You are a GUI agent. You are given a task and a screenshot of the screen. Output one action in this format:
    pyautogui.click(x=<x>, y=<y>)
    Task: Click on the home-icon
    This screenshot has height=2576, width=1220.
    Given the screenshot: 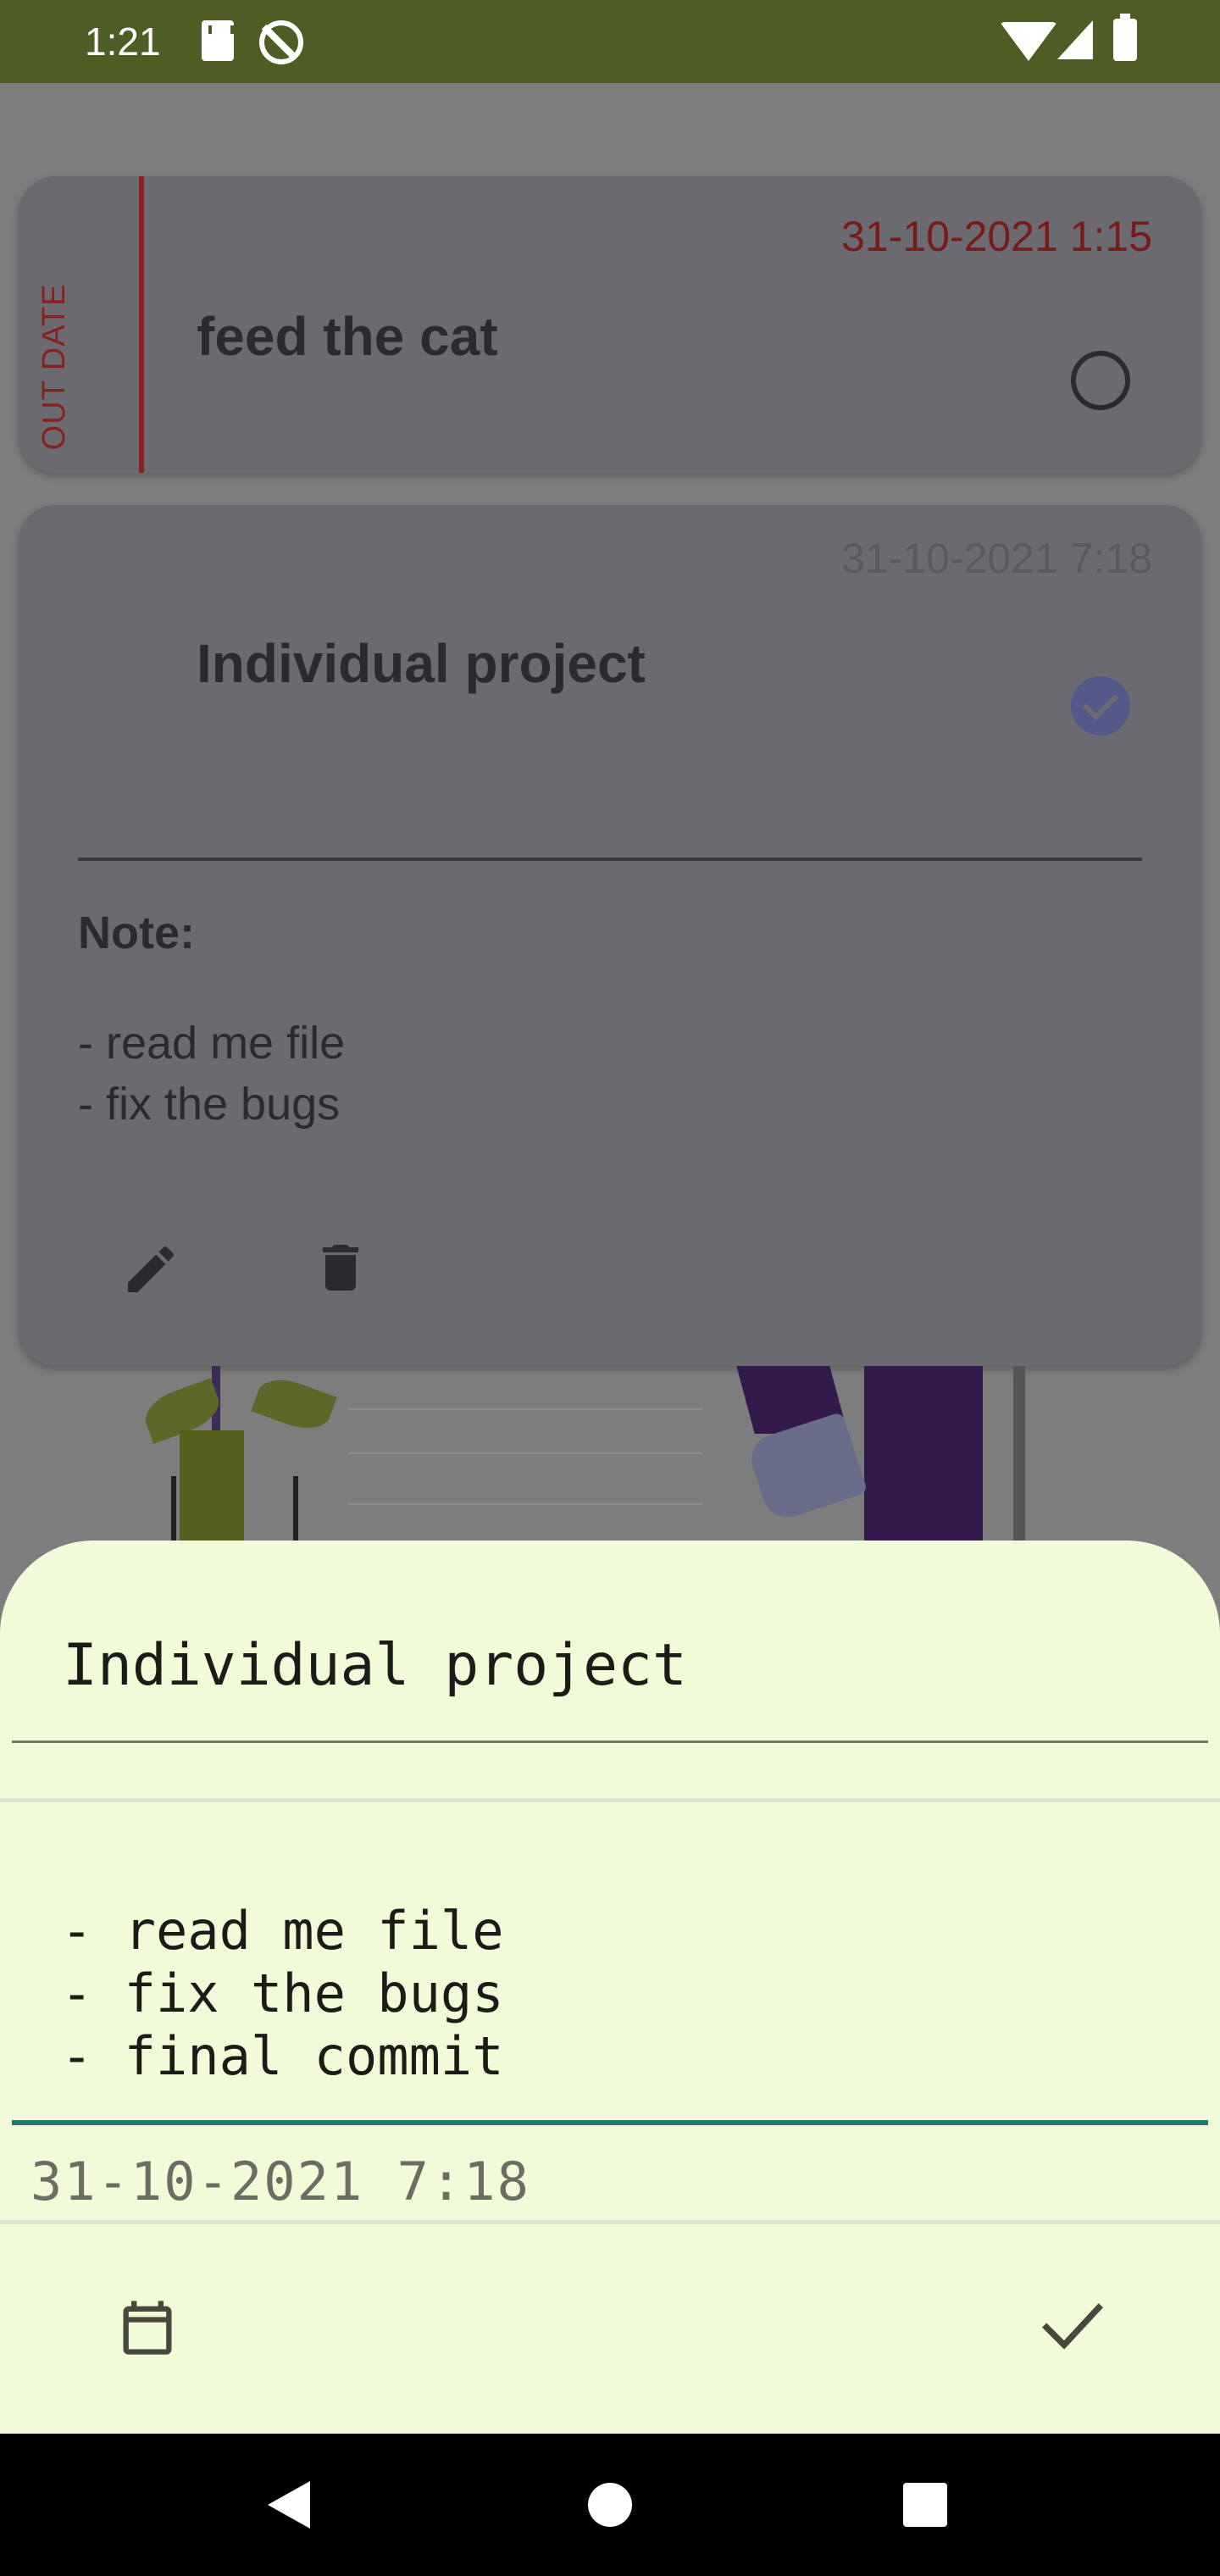 What is the action you would take?
    pyautogui.click(x=610, y=2505)
    